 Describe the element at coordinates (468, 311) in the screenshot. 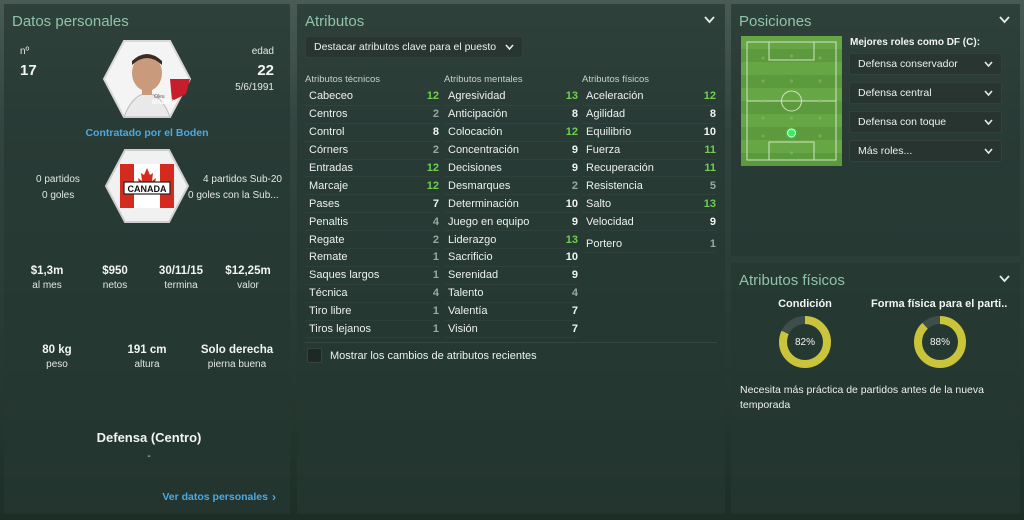

I see `attribute-name: Valentía` at that location.